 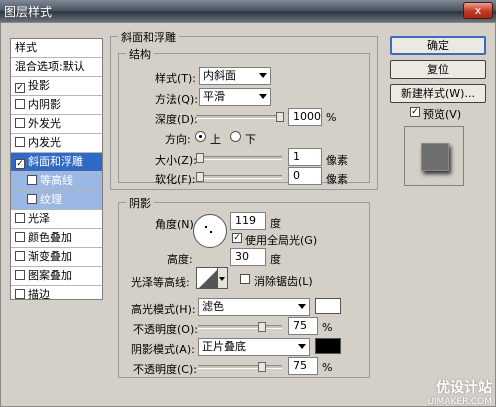 I want to click on blend-options-item: 混合选项:默认, so click(x=56, y=67).